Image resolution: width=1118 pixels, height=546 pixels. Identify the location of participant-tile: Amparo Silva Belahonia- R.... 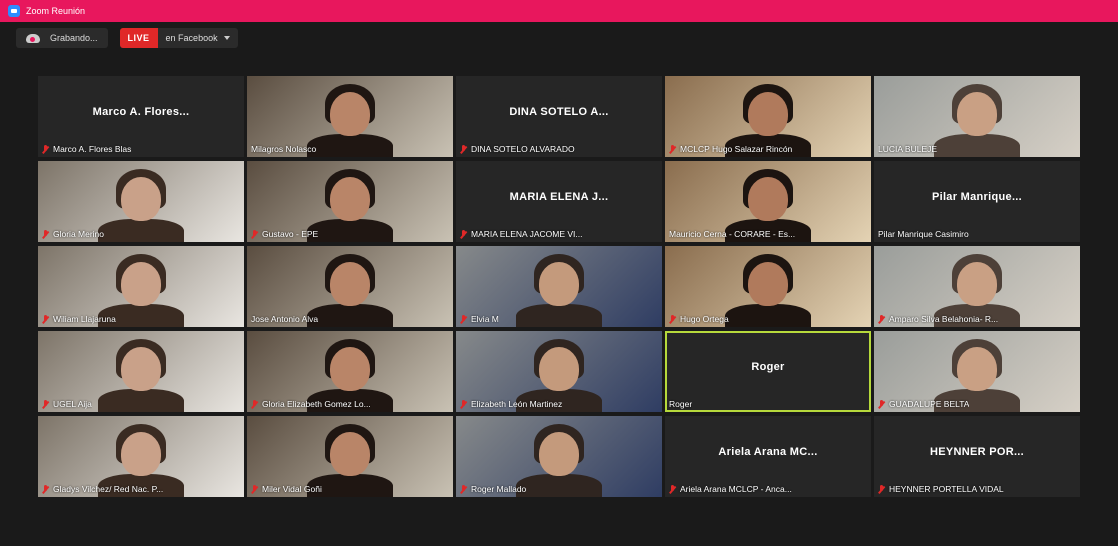
(977, 286).